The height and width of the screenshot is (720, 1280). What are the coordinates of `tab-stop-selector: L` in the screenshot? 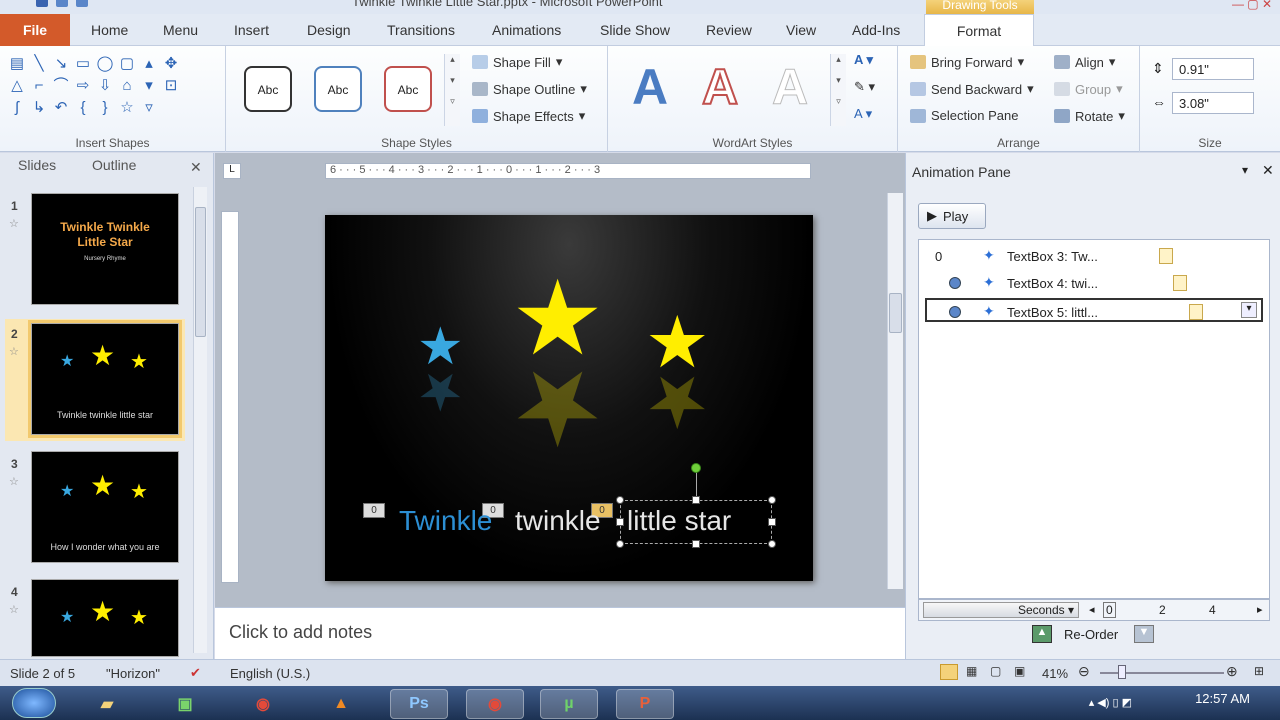 It's located at (232, 171).